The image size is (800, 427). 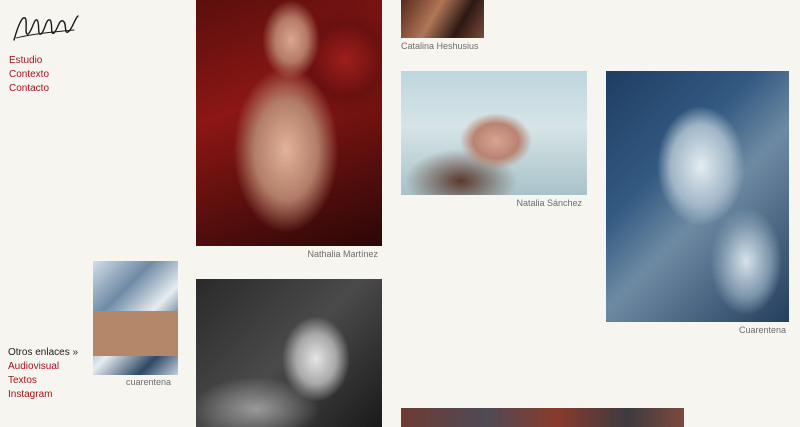 What do you see at coordinates (440, 46) in the screenshot?
I see `caption-catalina-heshusius: Catalina Heshusius` at bounding box center [440, 46].